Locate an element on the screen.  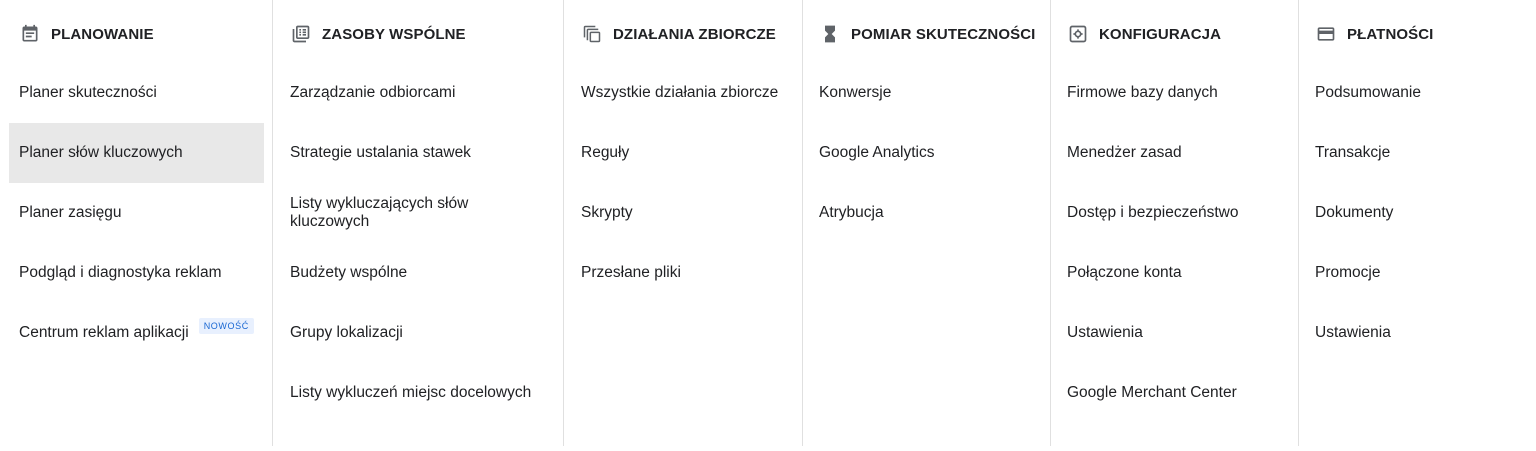
menu-item-grupy-lokalizacji: Grupy lokalizacji is located at coordinates (418, 333).